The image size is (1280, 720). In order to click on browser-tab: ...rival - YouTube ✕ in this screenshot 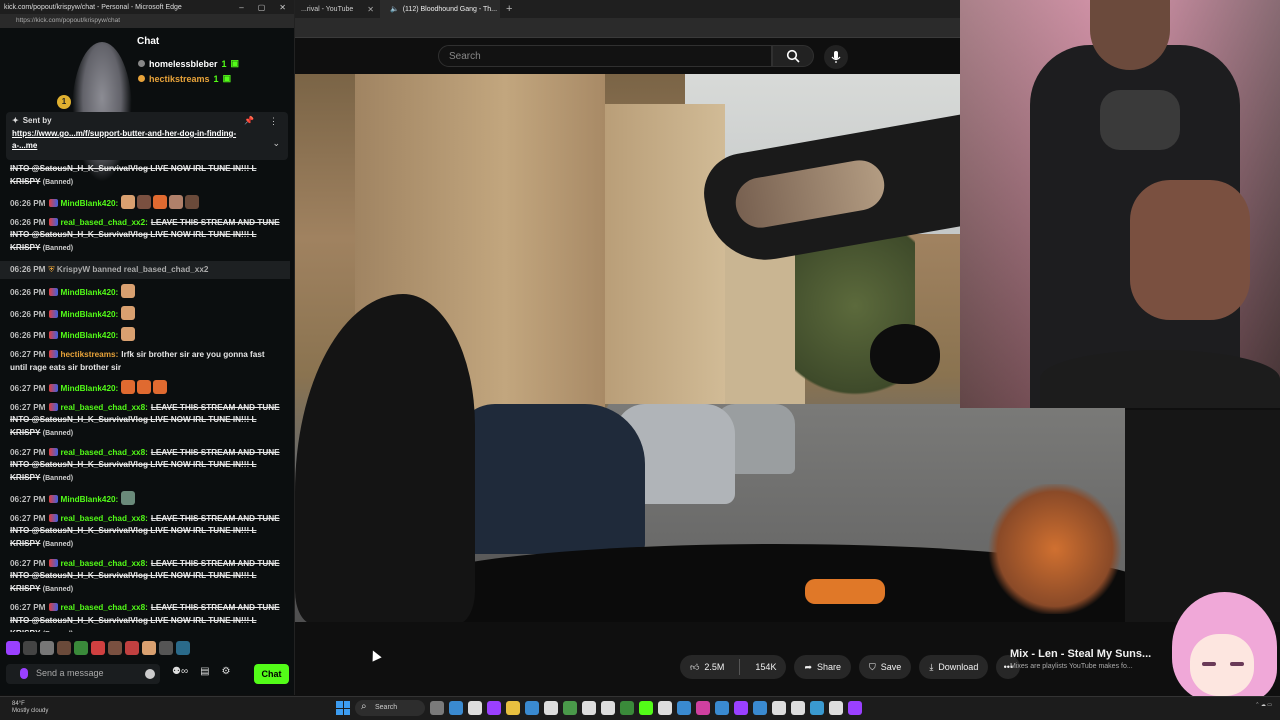, I will do `click(337, 9)`.